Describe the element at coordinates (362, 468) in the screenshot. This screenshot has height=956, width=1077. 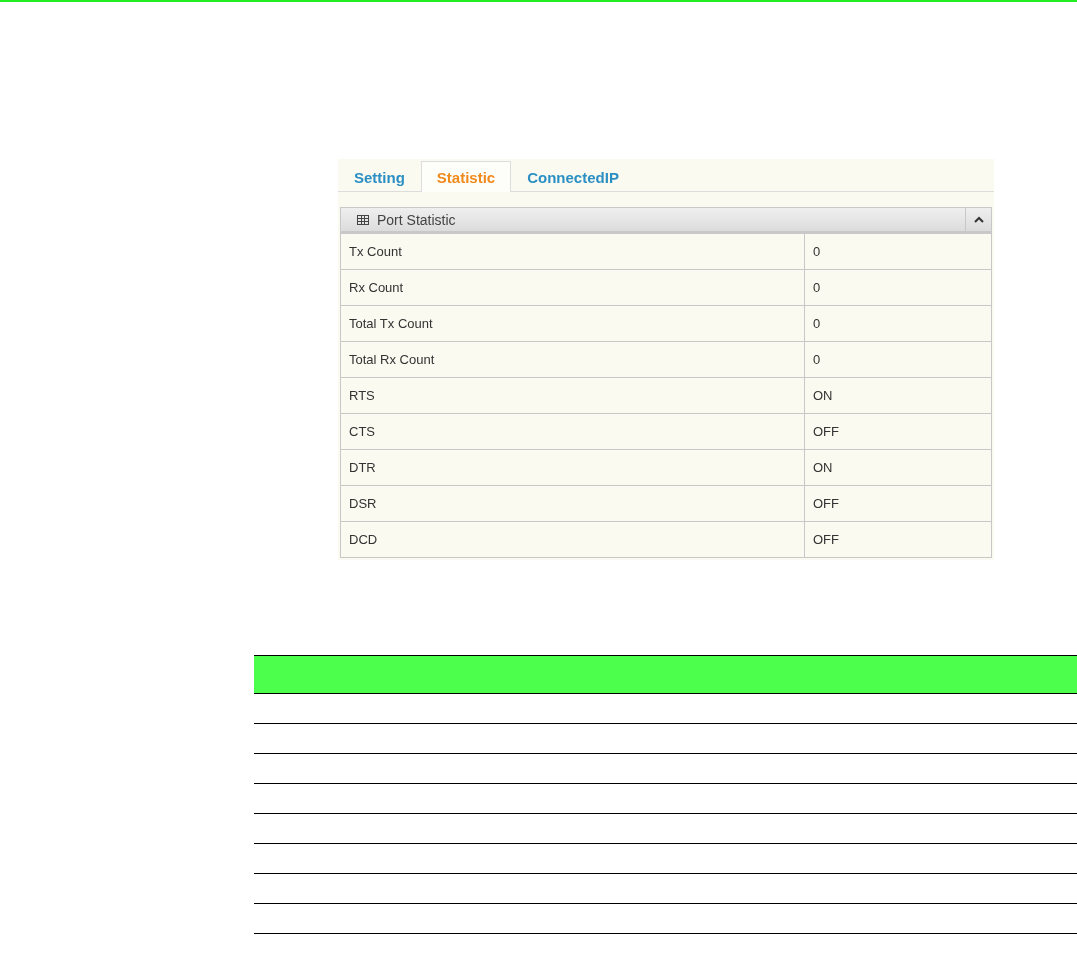
I see `table-cell-text: DTR` at that location.